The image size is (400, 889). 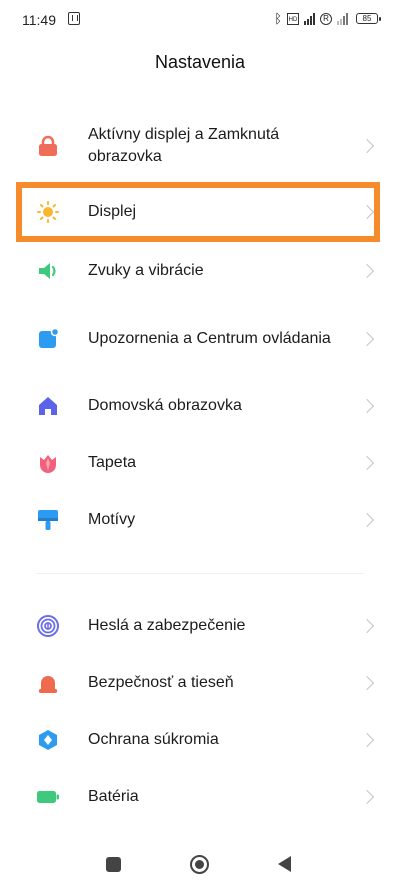 I want to click on settings-item-battery: Batéria, so click(x=200, y=797).